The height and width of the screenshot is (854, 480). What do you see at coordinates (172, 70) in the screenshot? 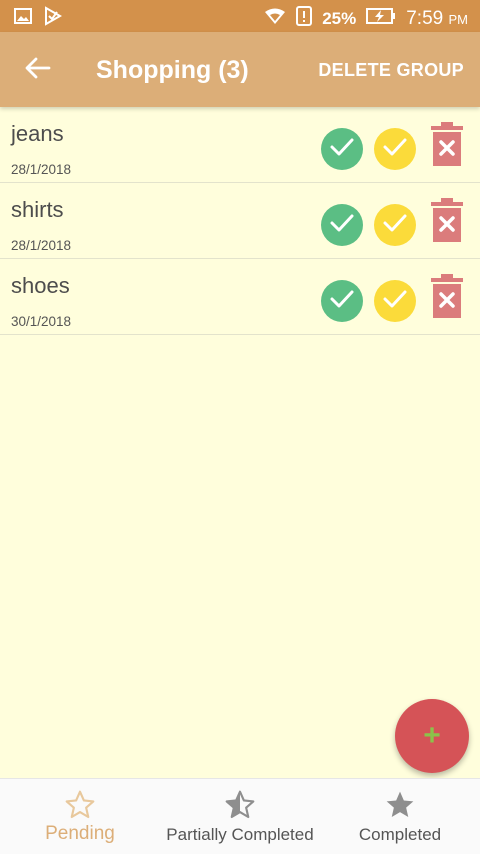
I see `page-title: Shopping (3)` at bounding box center [172, 70].